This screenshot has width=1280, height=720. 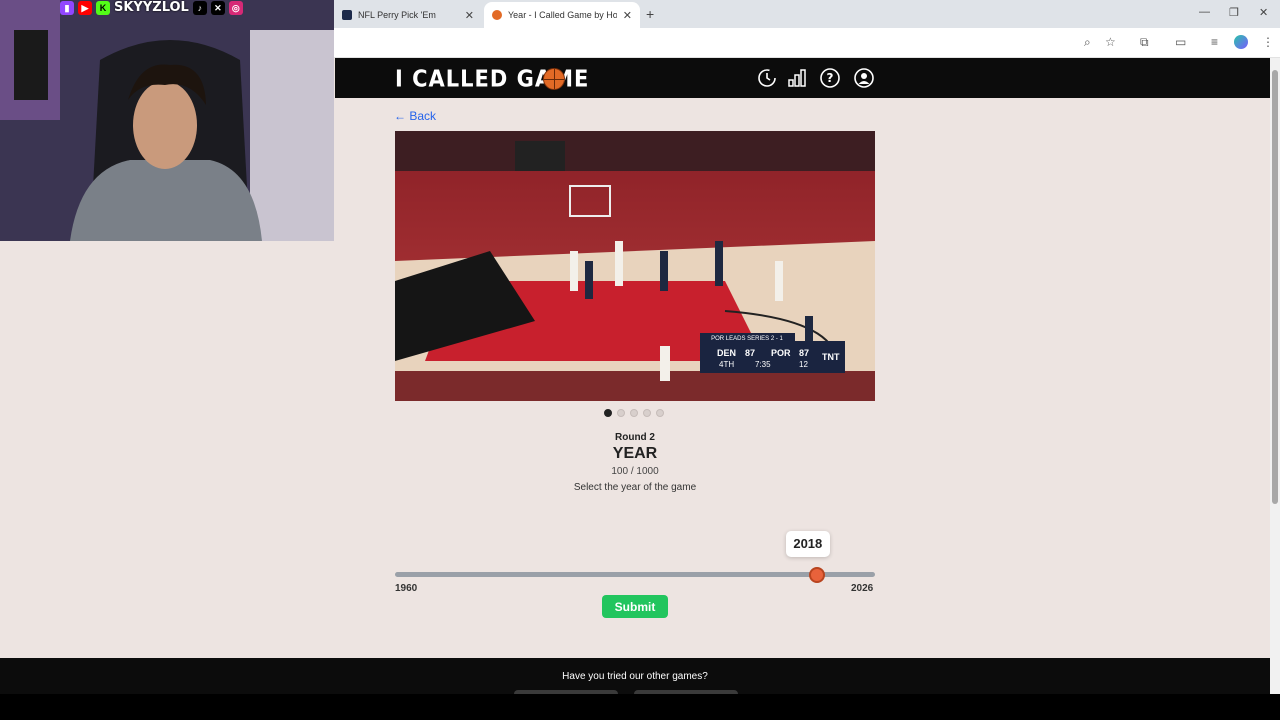 What do you see at coordinates (415, 116) in the screenshot?
I see `back-link: ← Back` at bounding box center [415, 116].